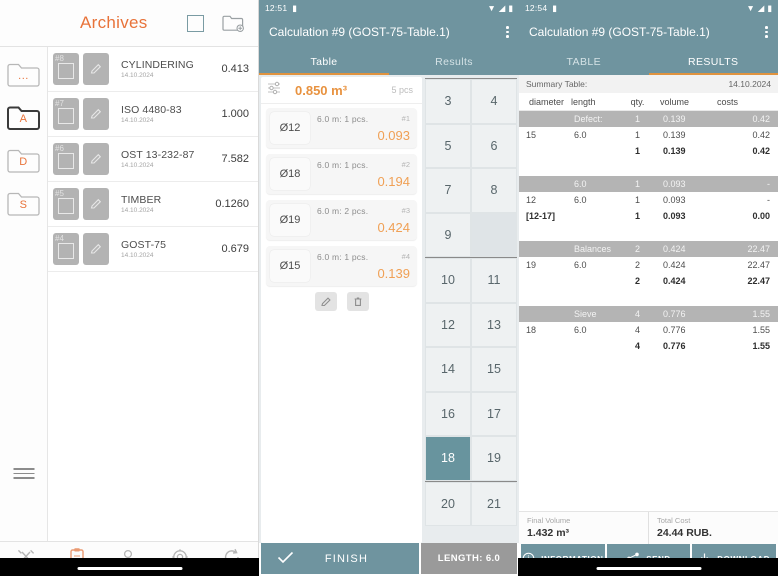  Describe the element at coordinates (59, 103) in the screenshot. I see `item-number: #7` at that location.